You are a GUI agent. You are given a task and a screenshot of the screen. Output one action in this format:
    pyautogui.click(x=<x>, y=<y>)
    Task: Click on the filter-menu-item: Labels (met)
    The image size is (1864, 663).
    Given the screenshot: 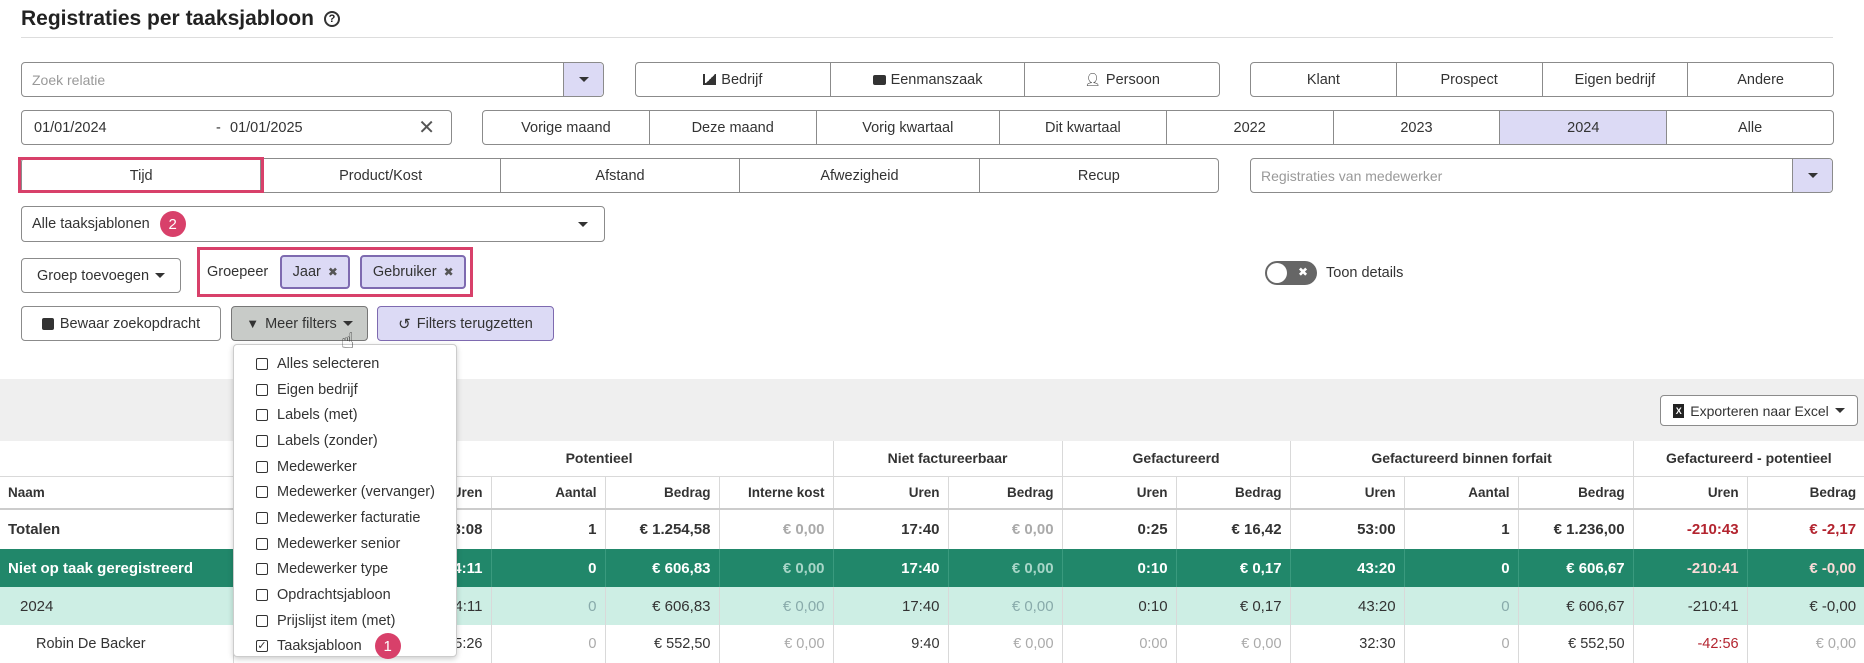 What is the action you would take?
    pyautogui.click(x=345, y=415)
    